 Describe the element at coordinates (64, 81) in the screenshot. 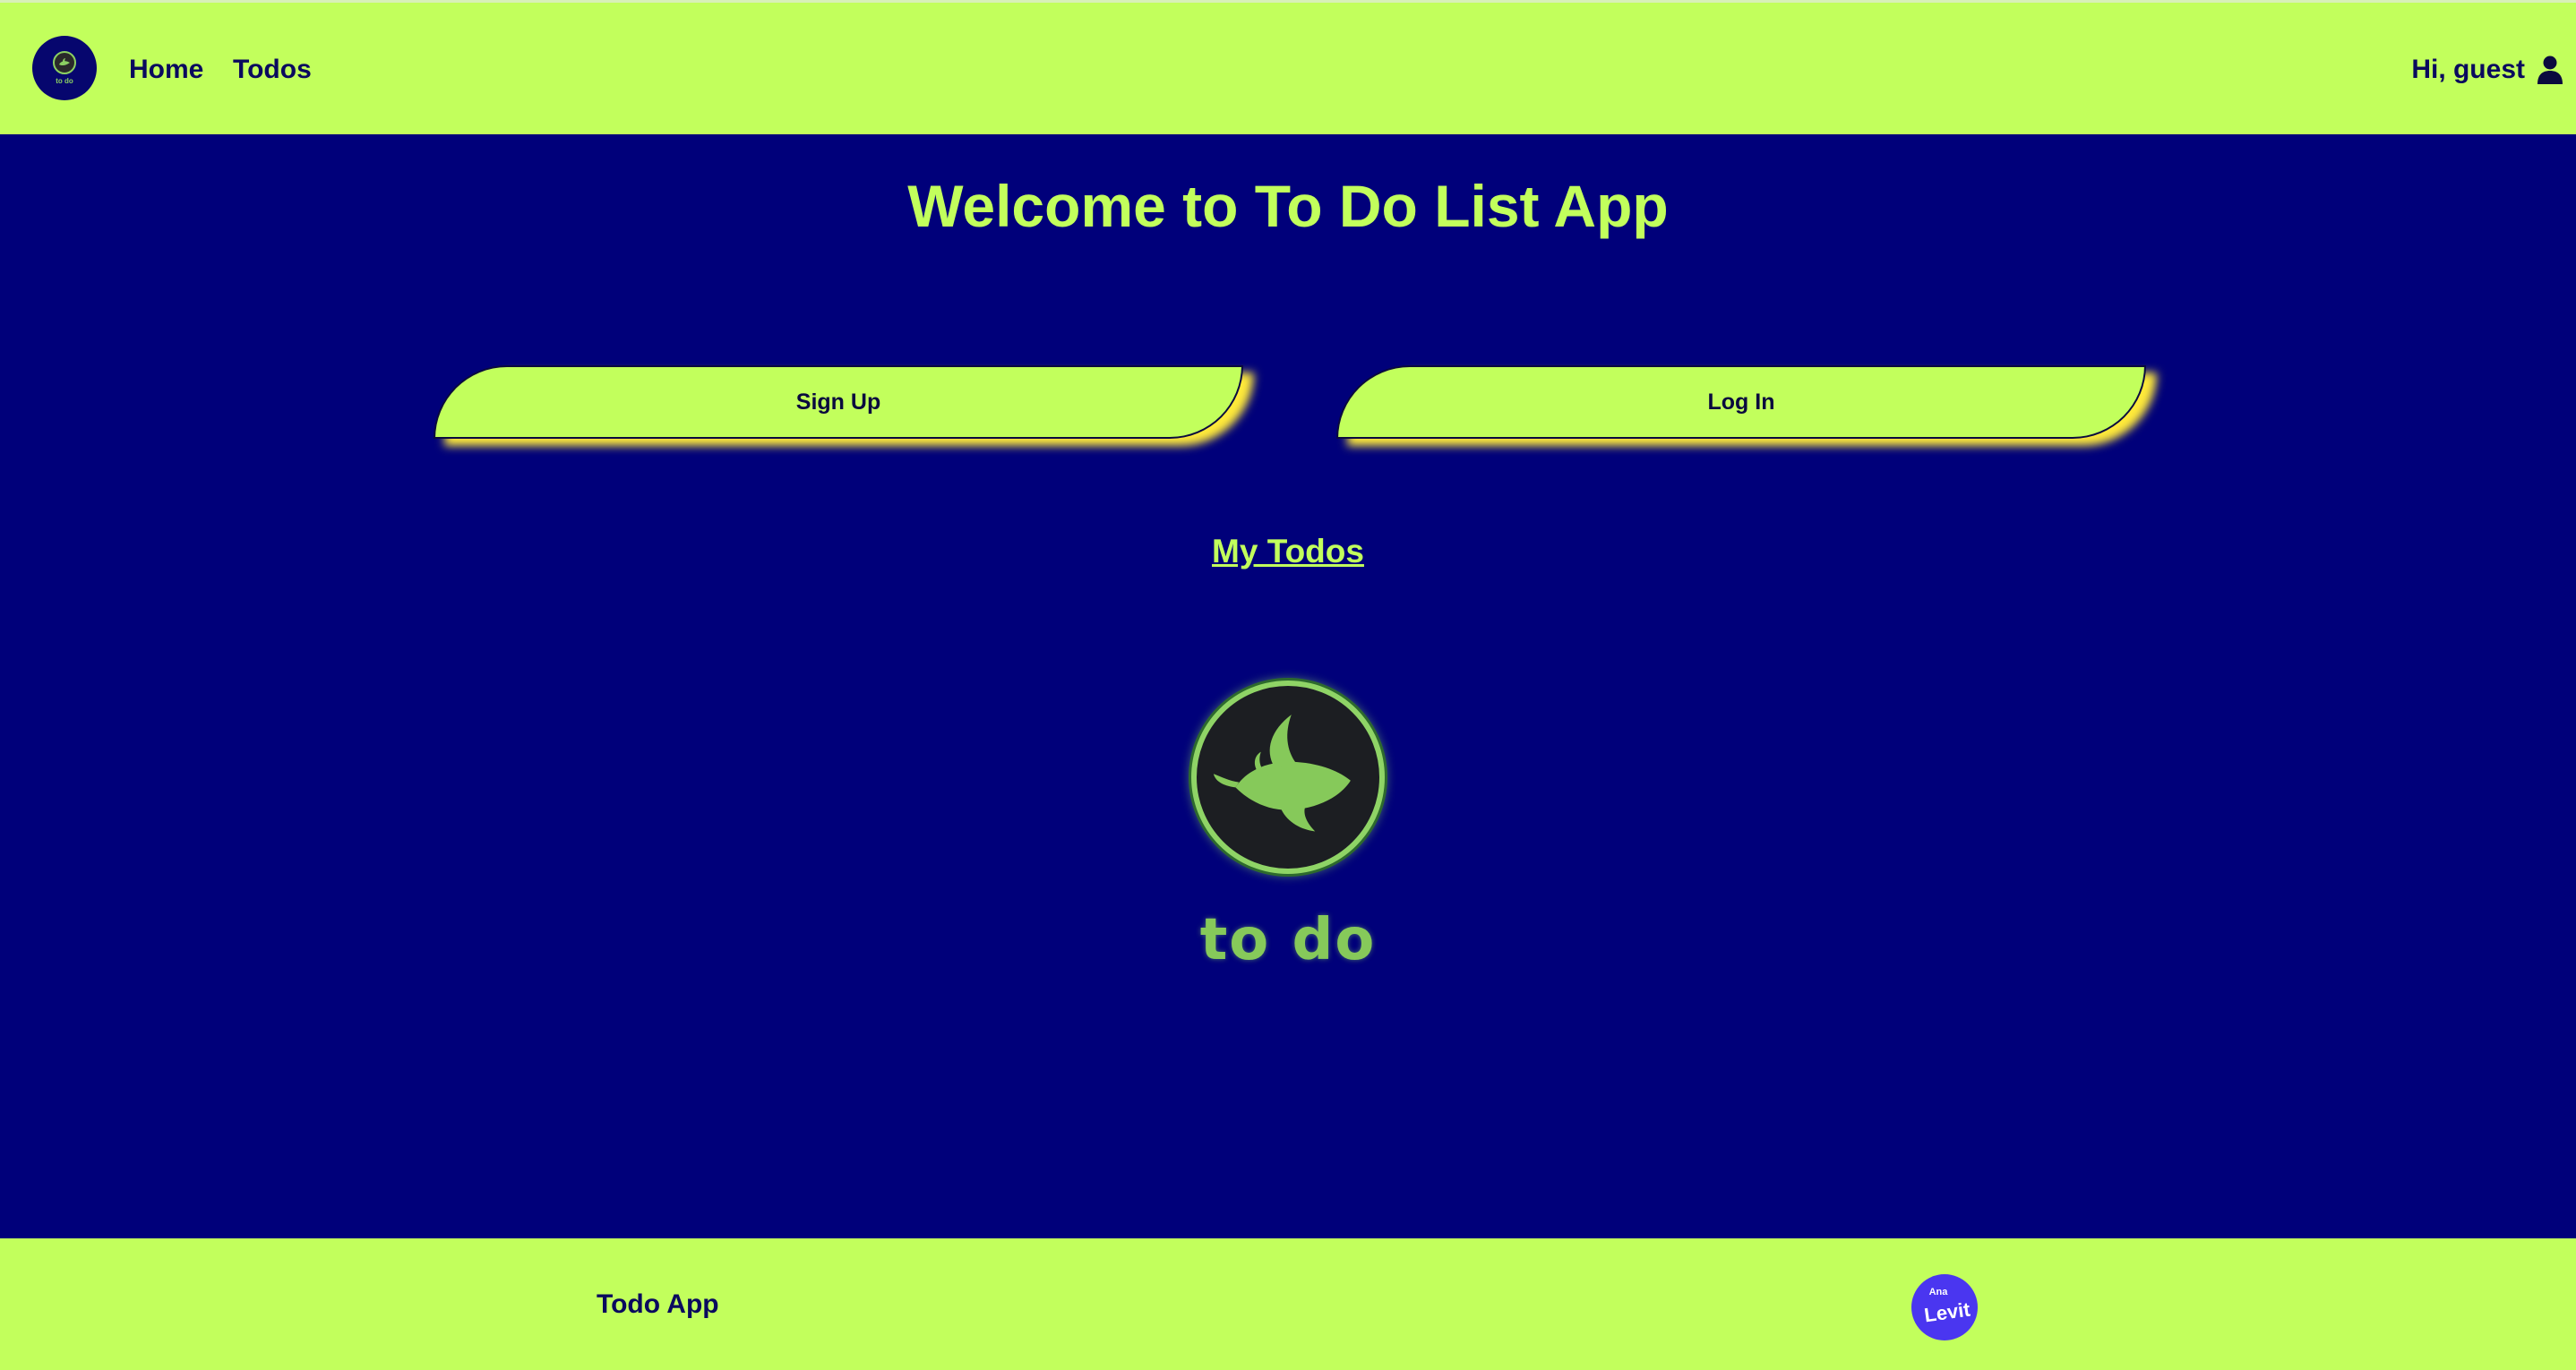

I see `logo-label: to do` at that location.